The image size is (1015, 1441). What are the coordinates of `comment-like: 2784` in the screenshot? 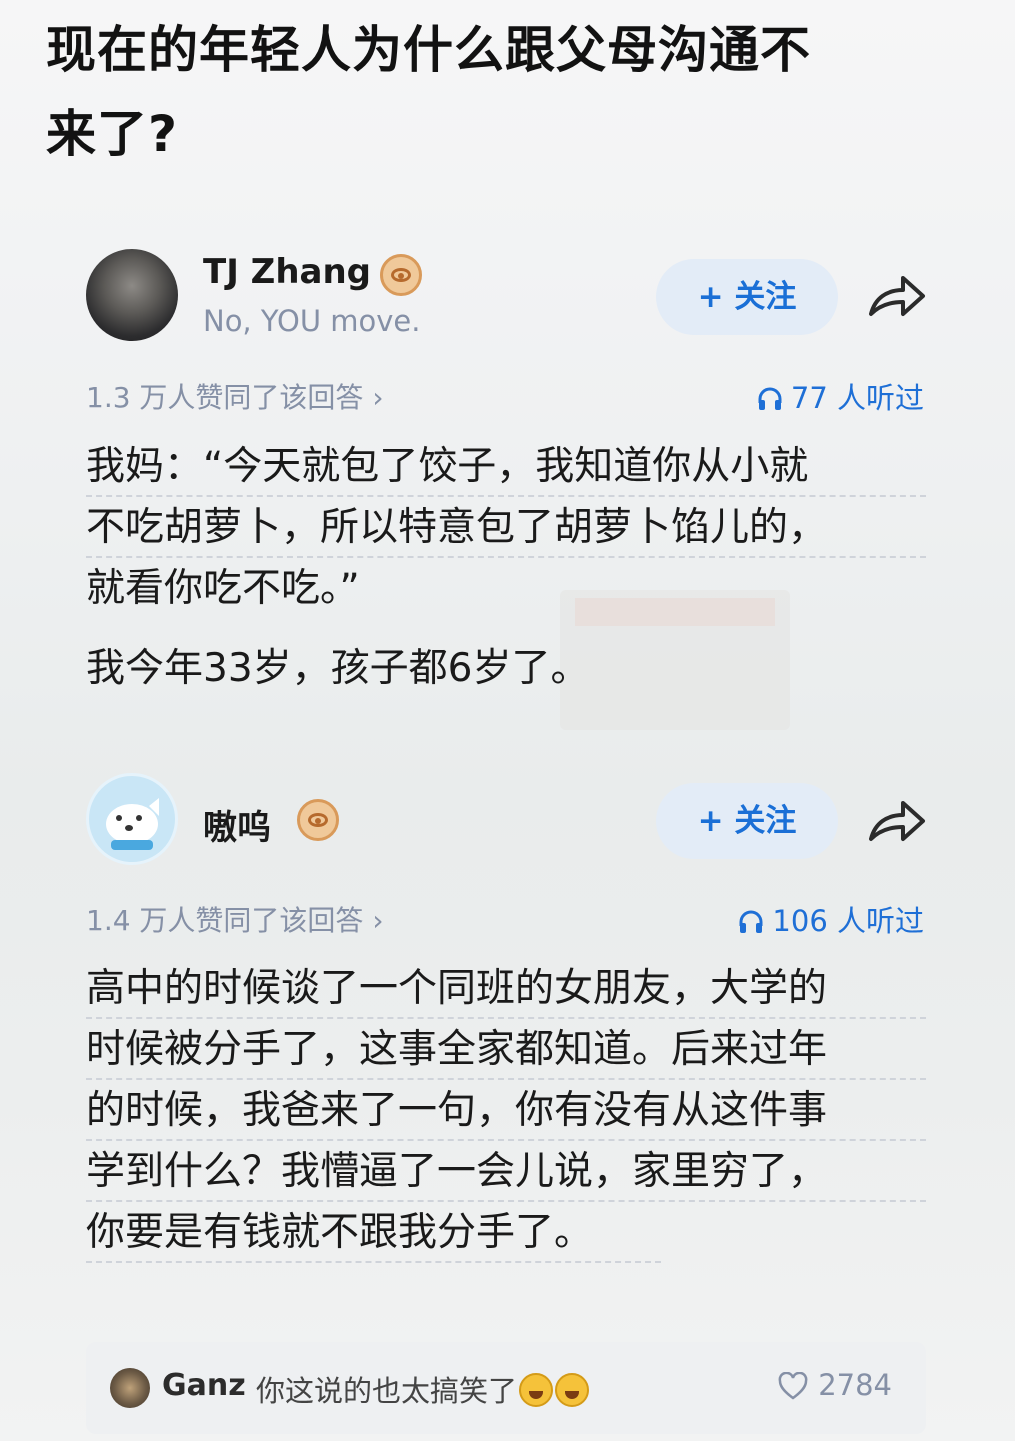 It's located at (835, 1385).